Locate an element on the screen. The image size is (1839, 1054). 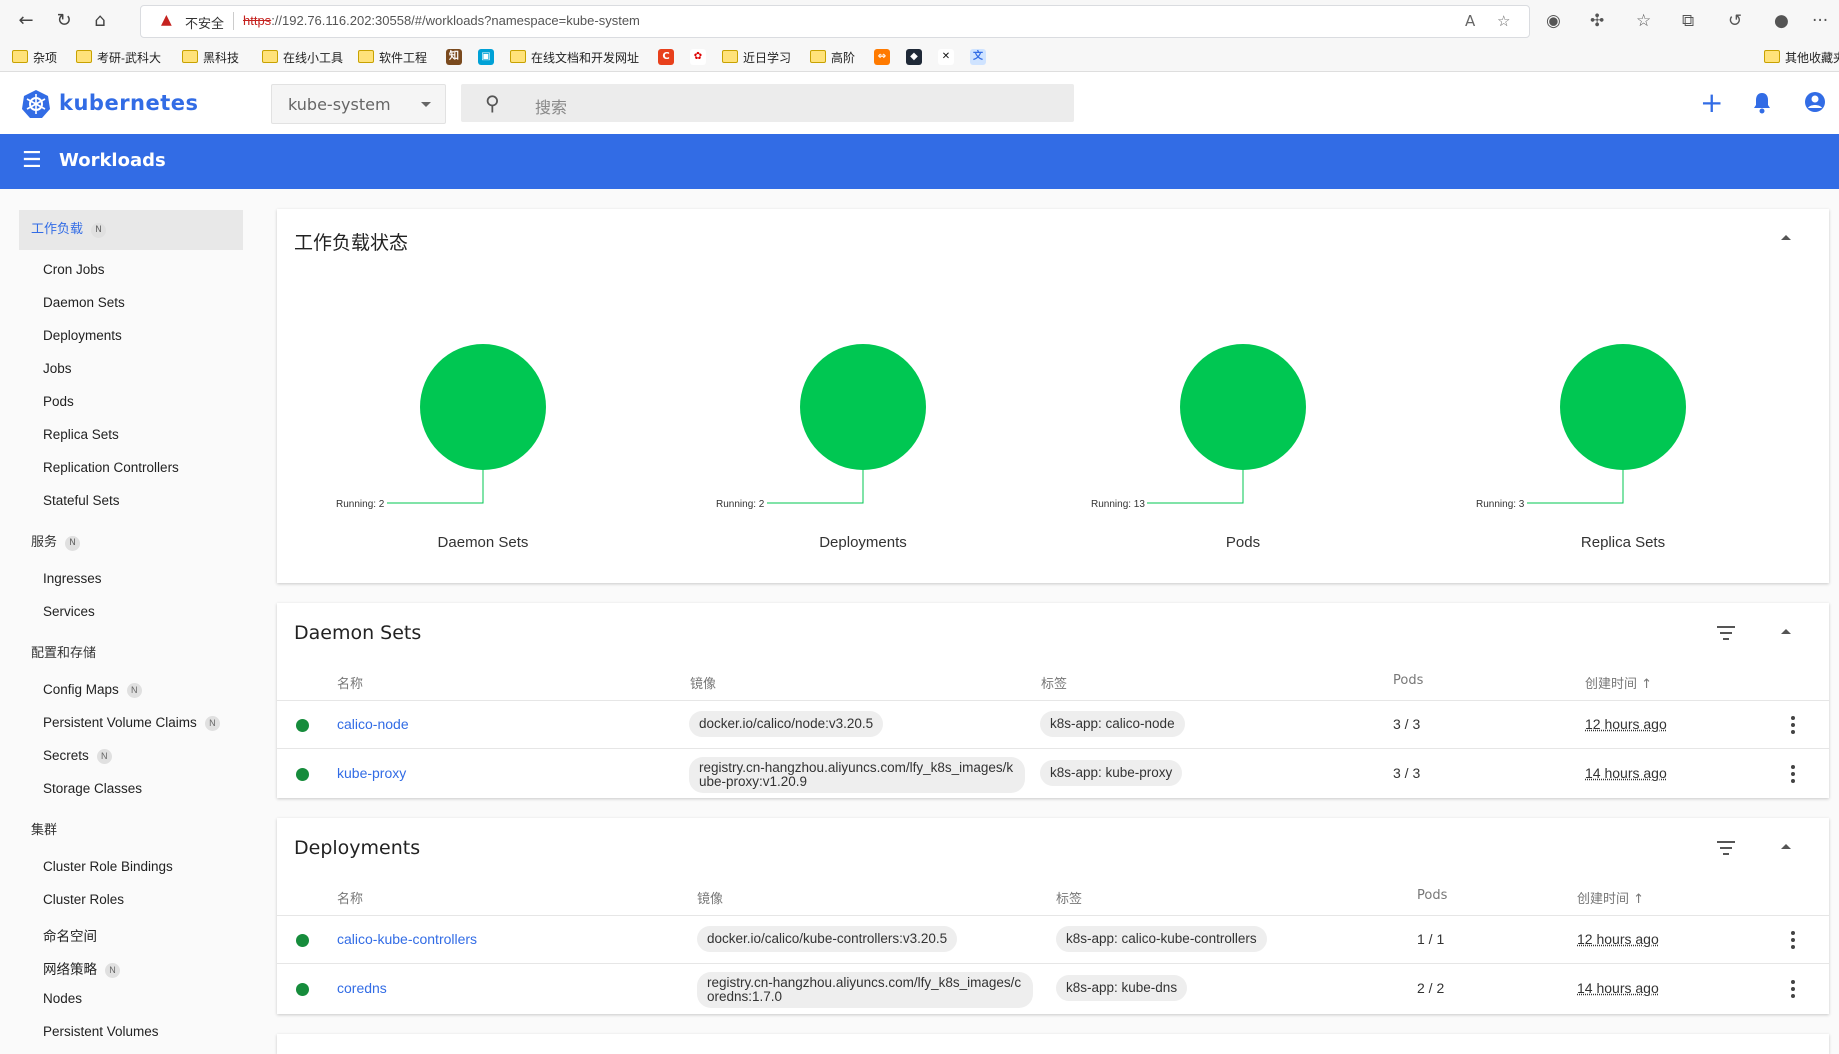
search-input: ⚲ 搜索 is located at coordinates (767, 103).